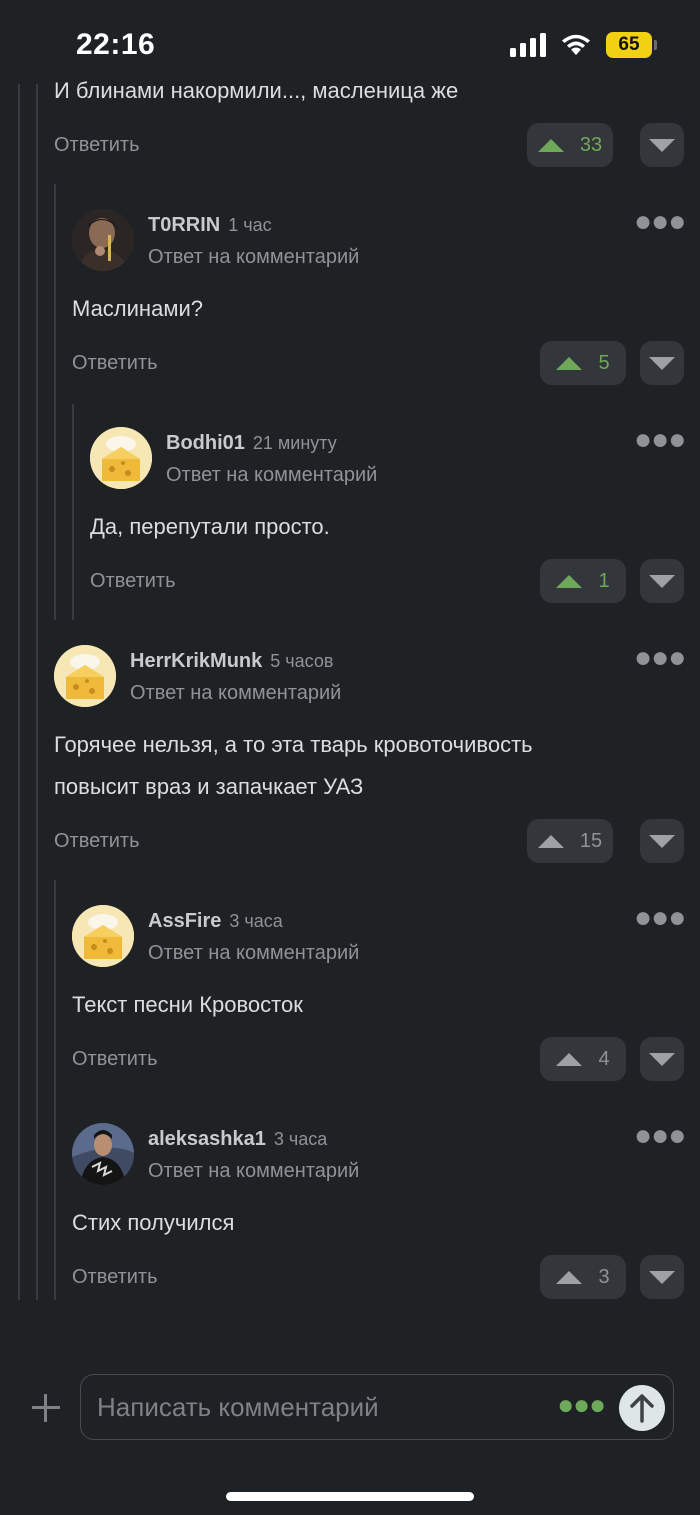  Describe the element at coordinates (116, 44) in the screenshot. I see `status-time: 22:16` at that location.